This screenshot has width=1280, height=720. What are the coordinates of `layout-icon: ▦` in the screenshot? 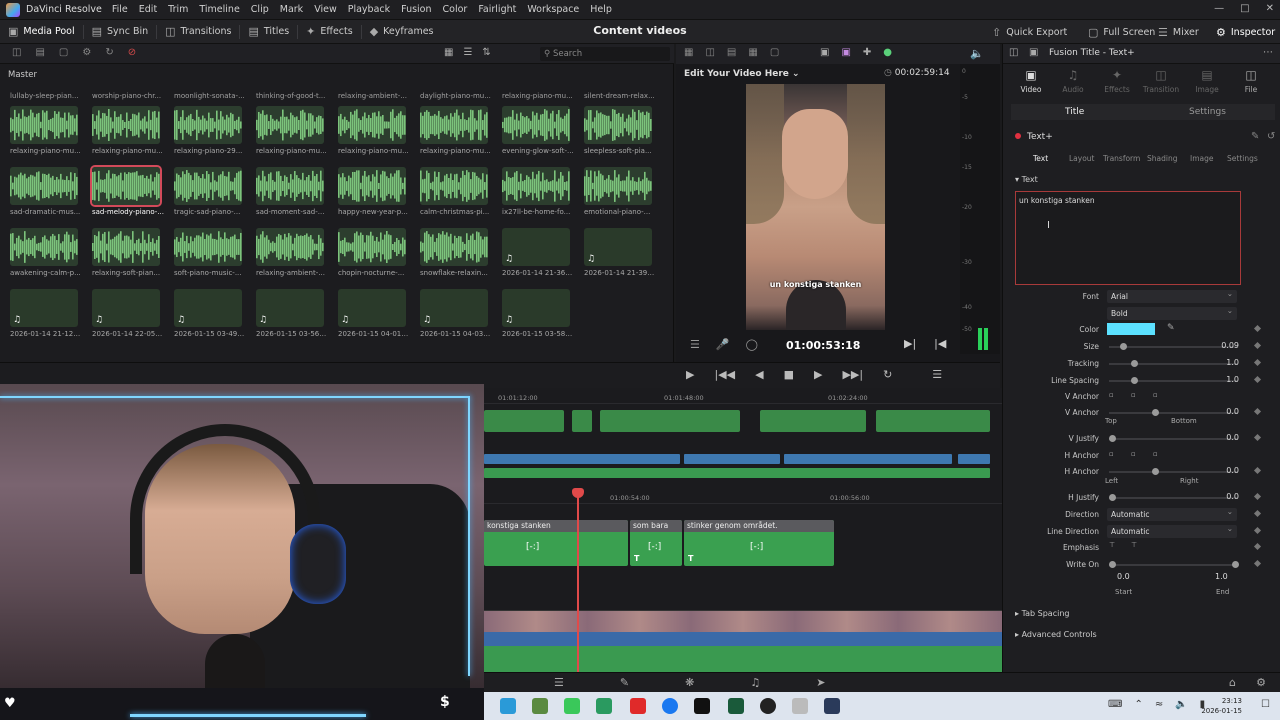 It's located at (752, 52).